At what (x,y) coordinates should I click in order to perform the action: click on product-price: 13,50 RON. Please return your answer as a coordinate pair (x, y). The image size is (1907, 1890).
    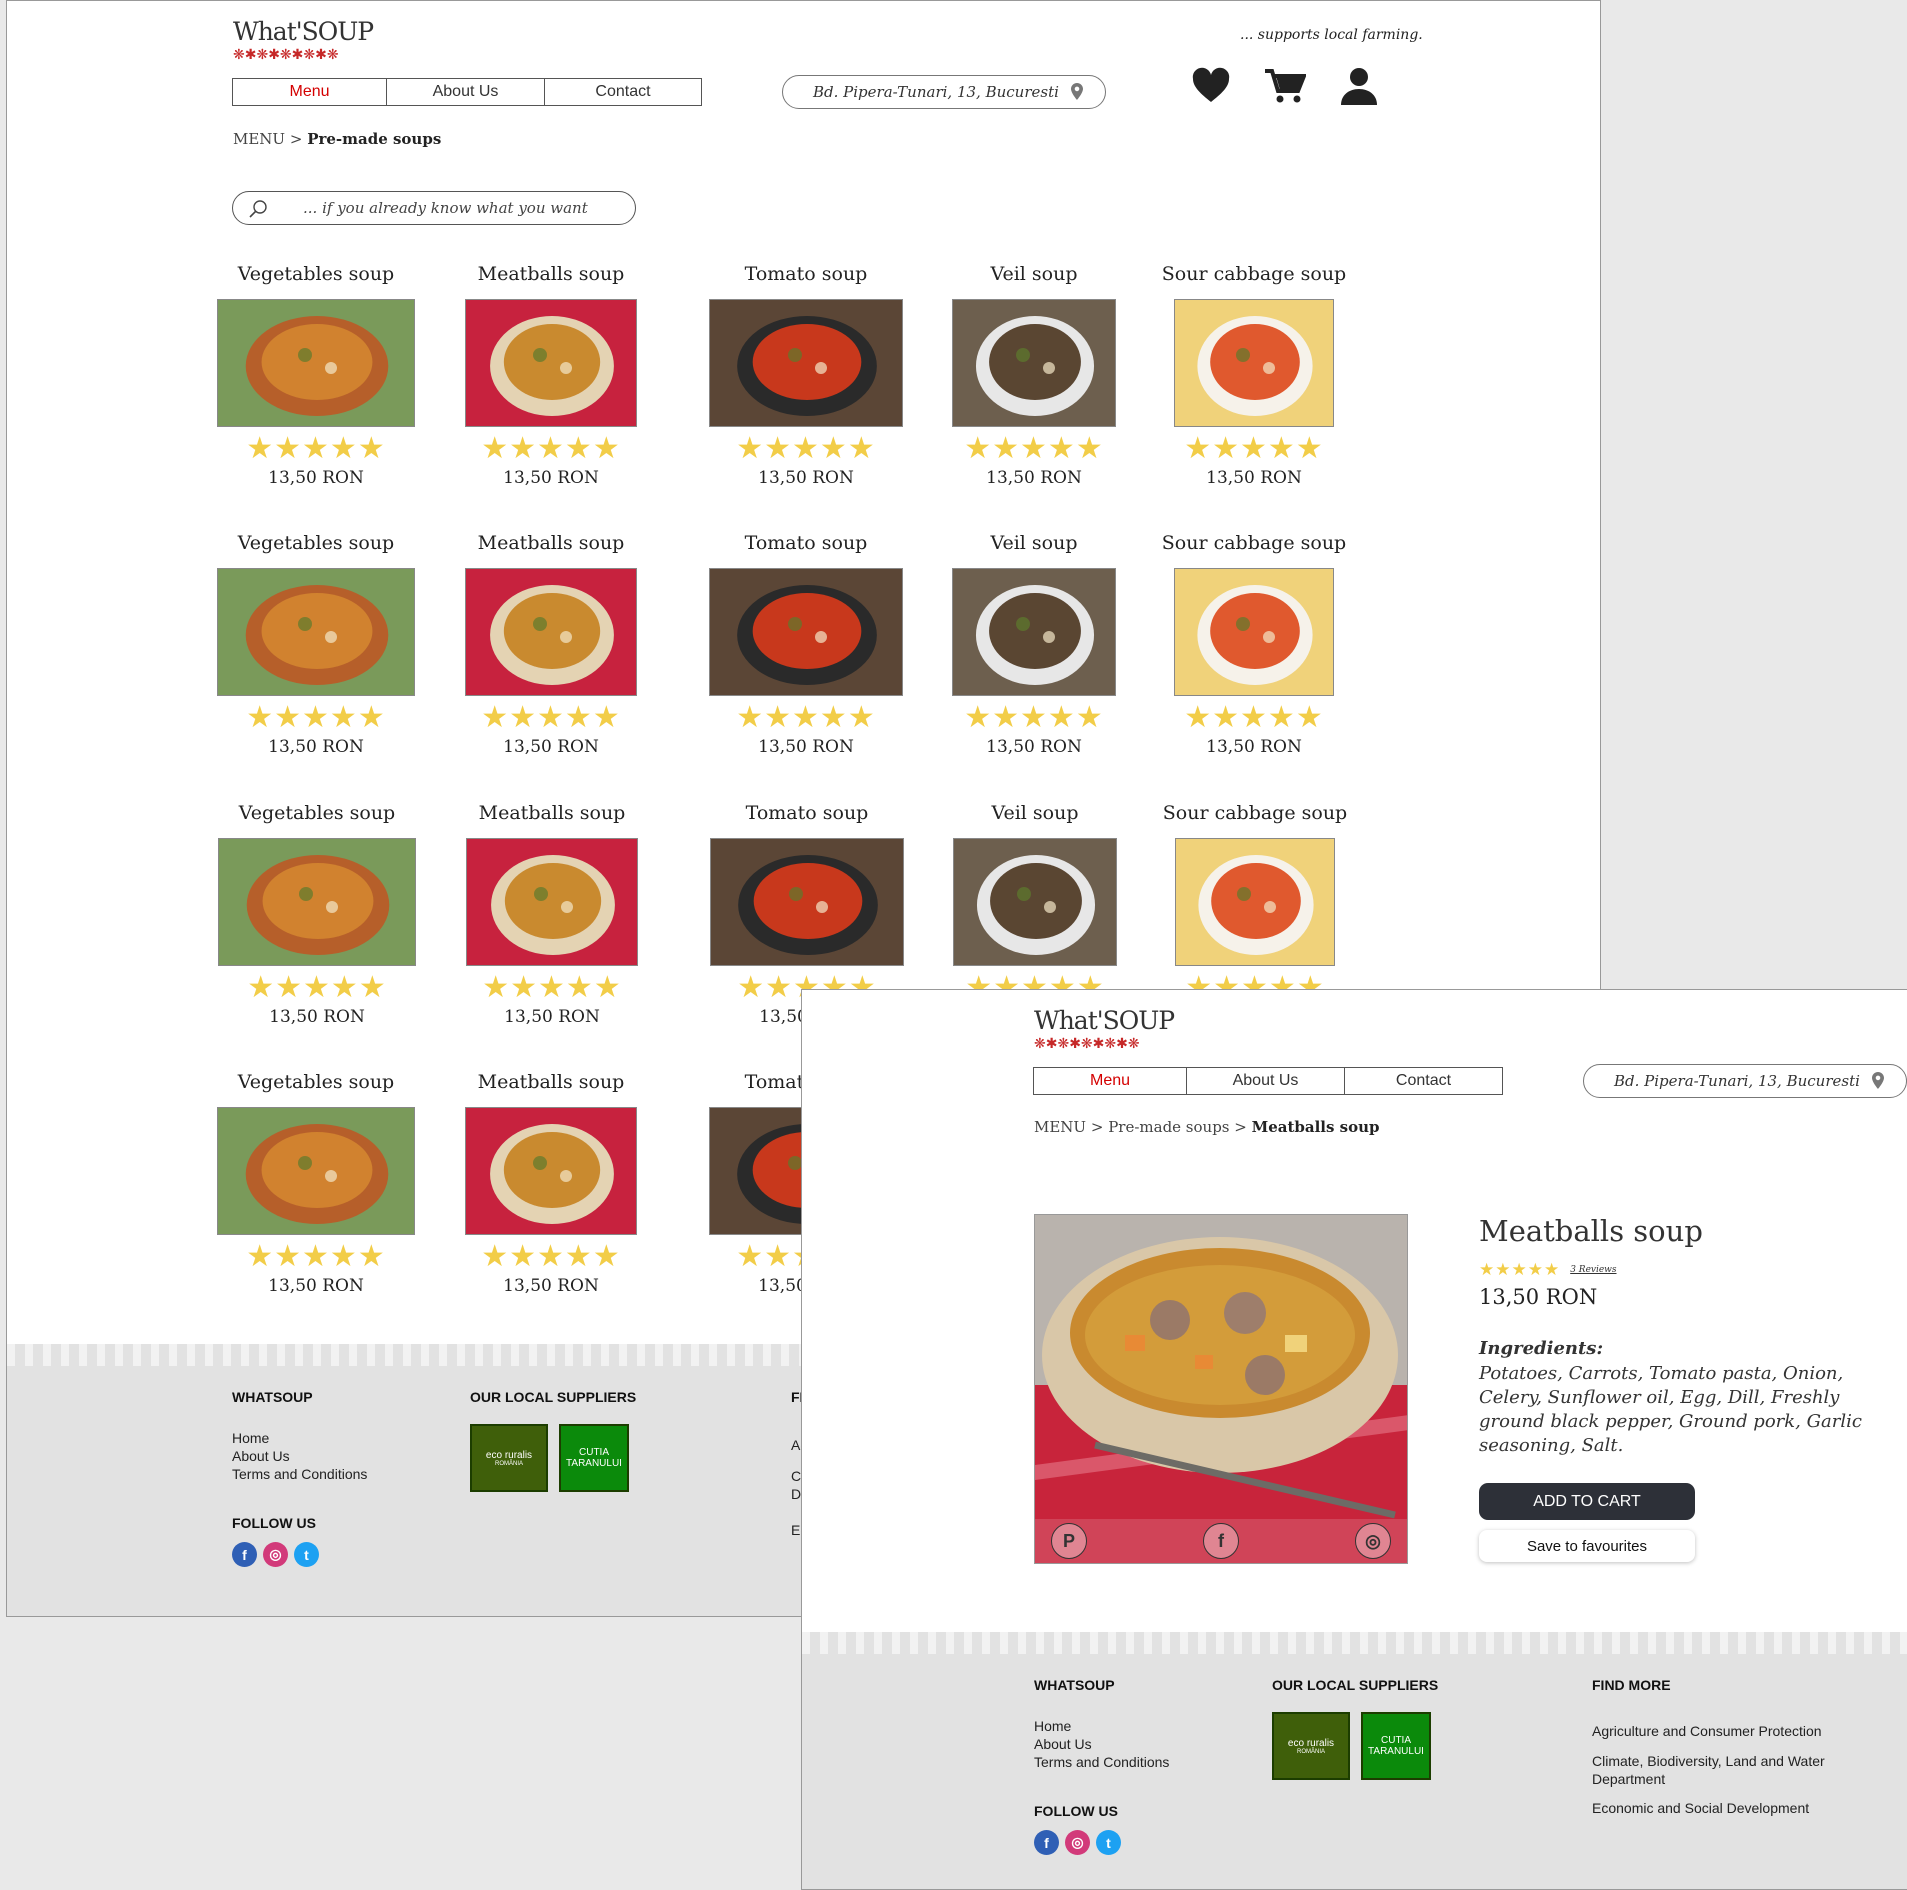
    Looking at the image, I should click on (317, 1017).